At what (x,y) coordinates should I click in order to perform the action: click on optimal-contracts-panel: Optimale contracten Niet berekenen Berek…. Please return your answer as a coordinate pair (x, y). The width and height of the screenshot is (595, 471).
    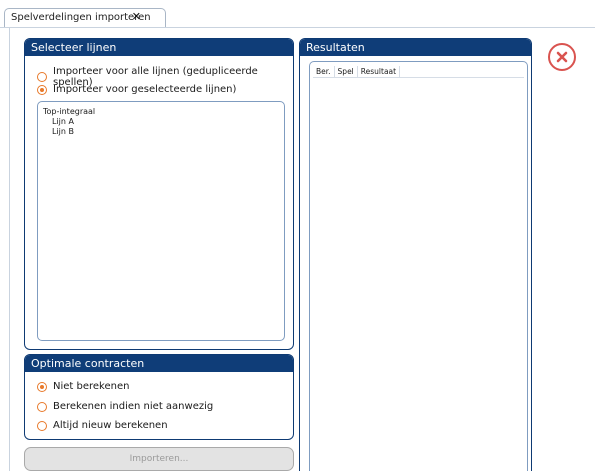
    Looking at the image, I should click on (159, 397).